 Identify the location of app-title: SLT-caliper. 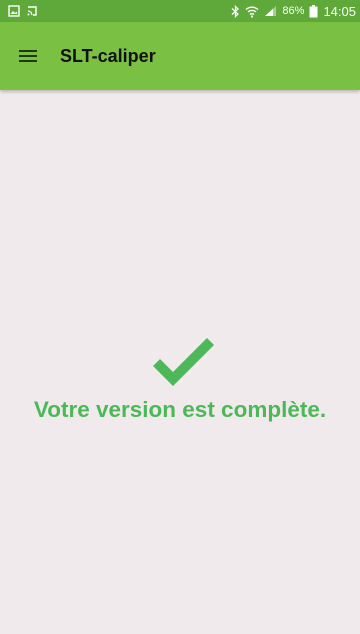
(108, 55).